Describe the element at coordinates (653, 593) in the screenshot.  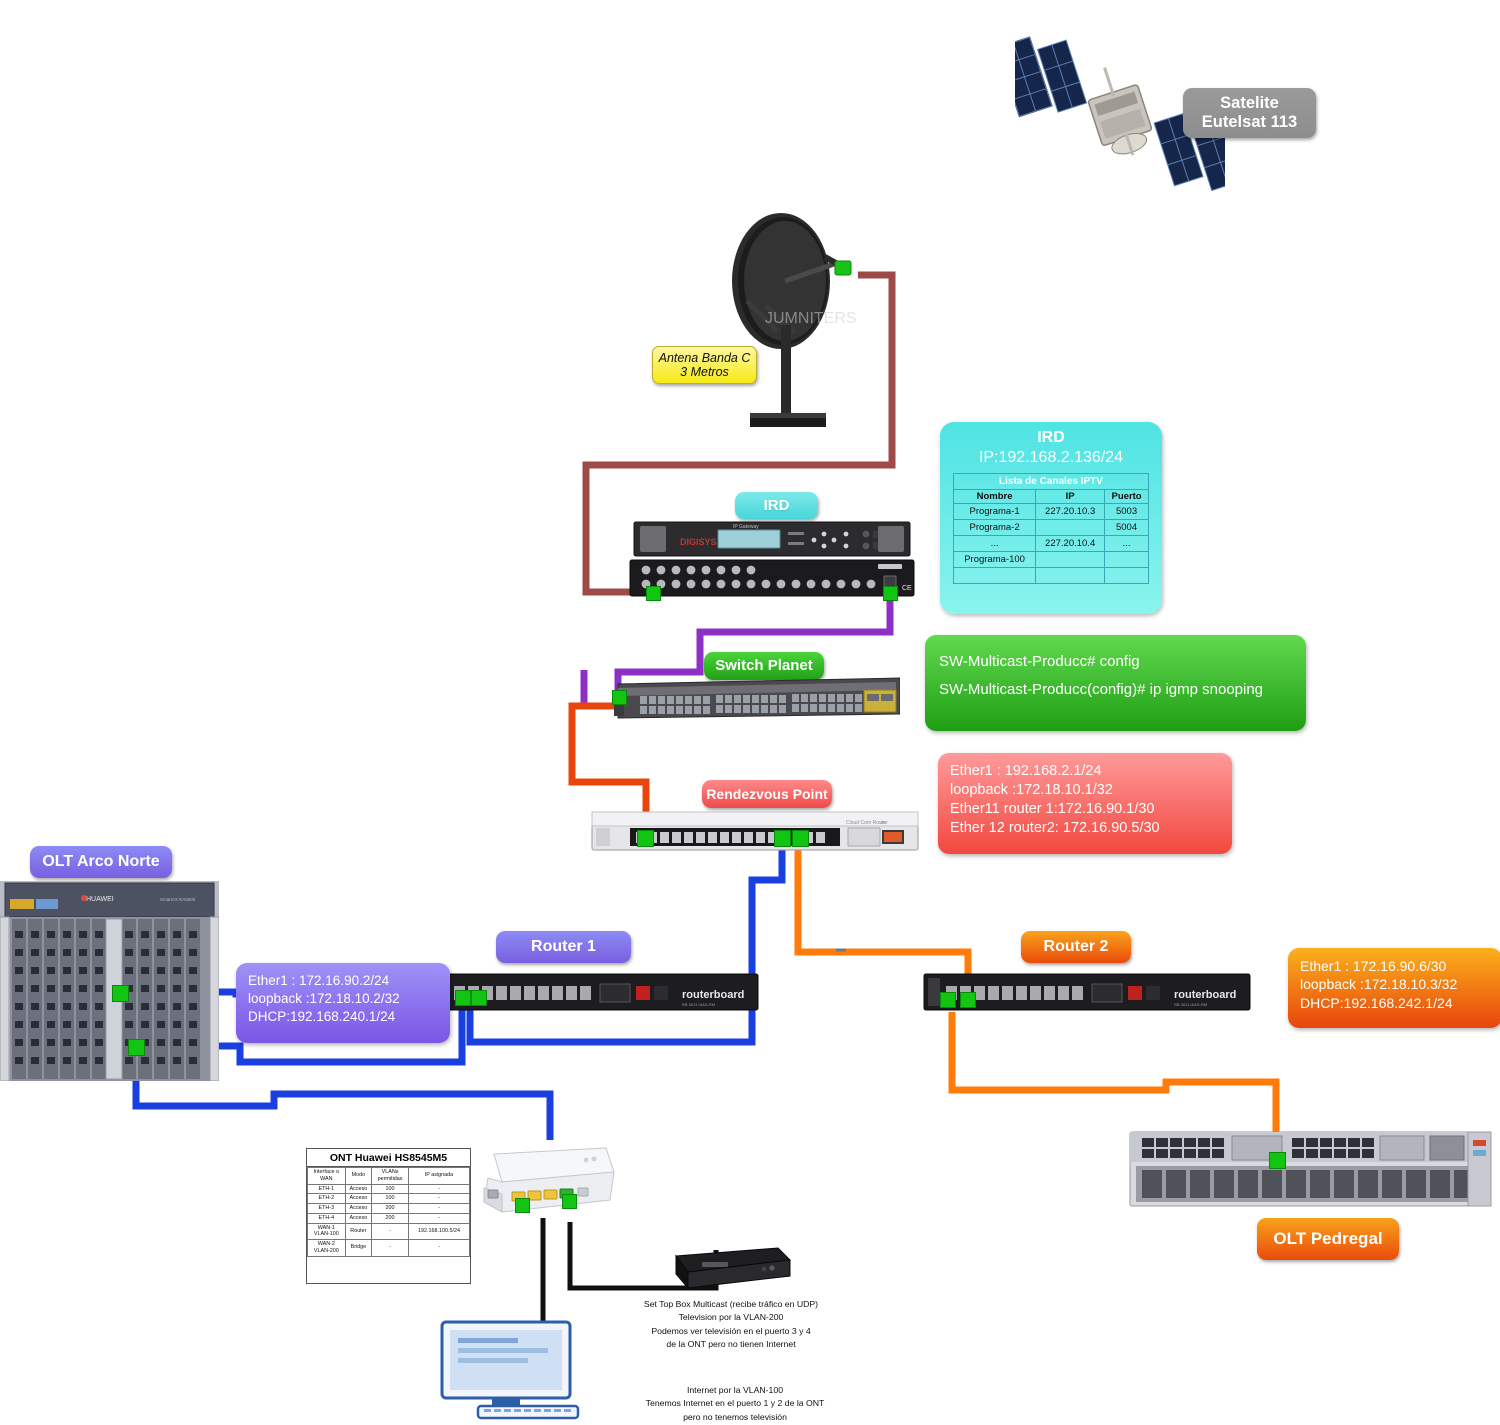
I see `ird-port-in` at that location.